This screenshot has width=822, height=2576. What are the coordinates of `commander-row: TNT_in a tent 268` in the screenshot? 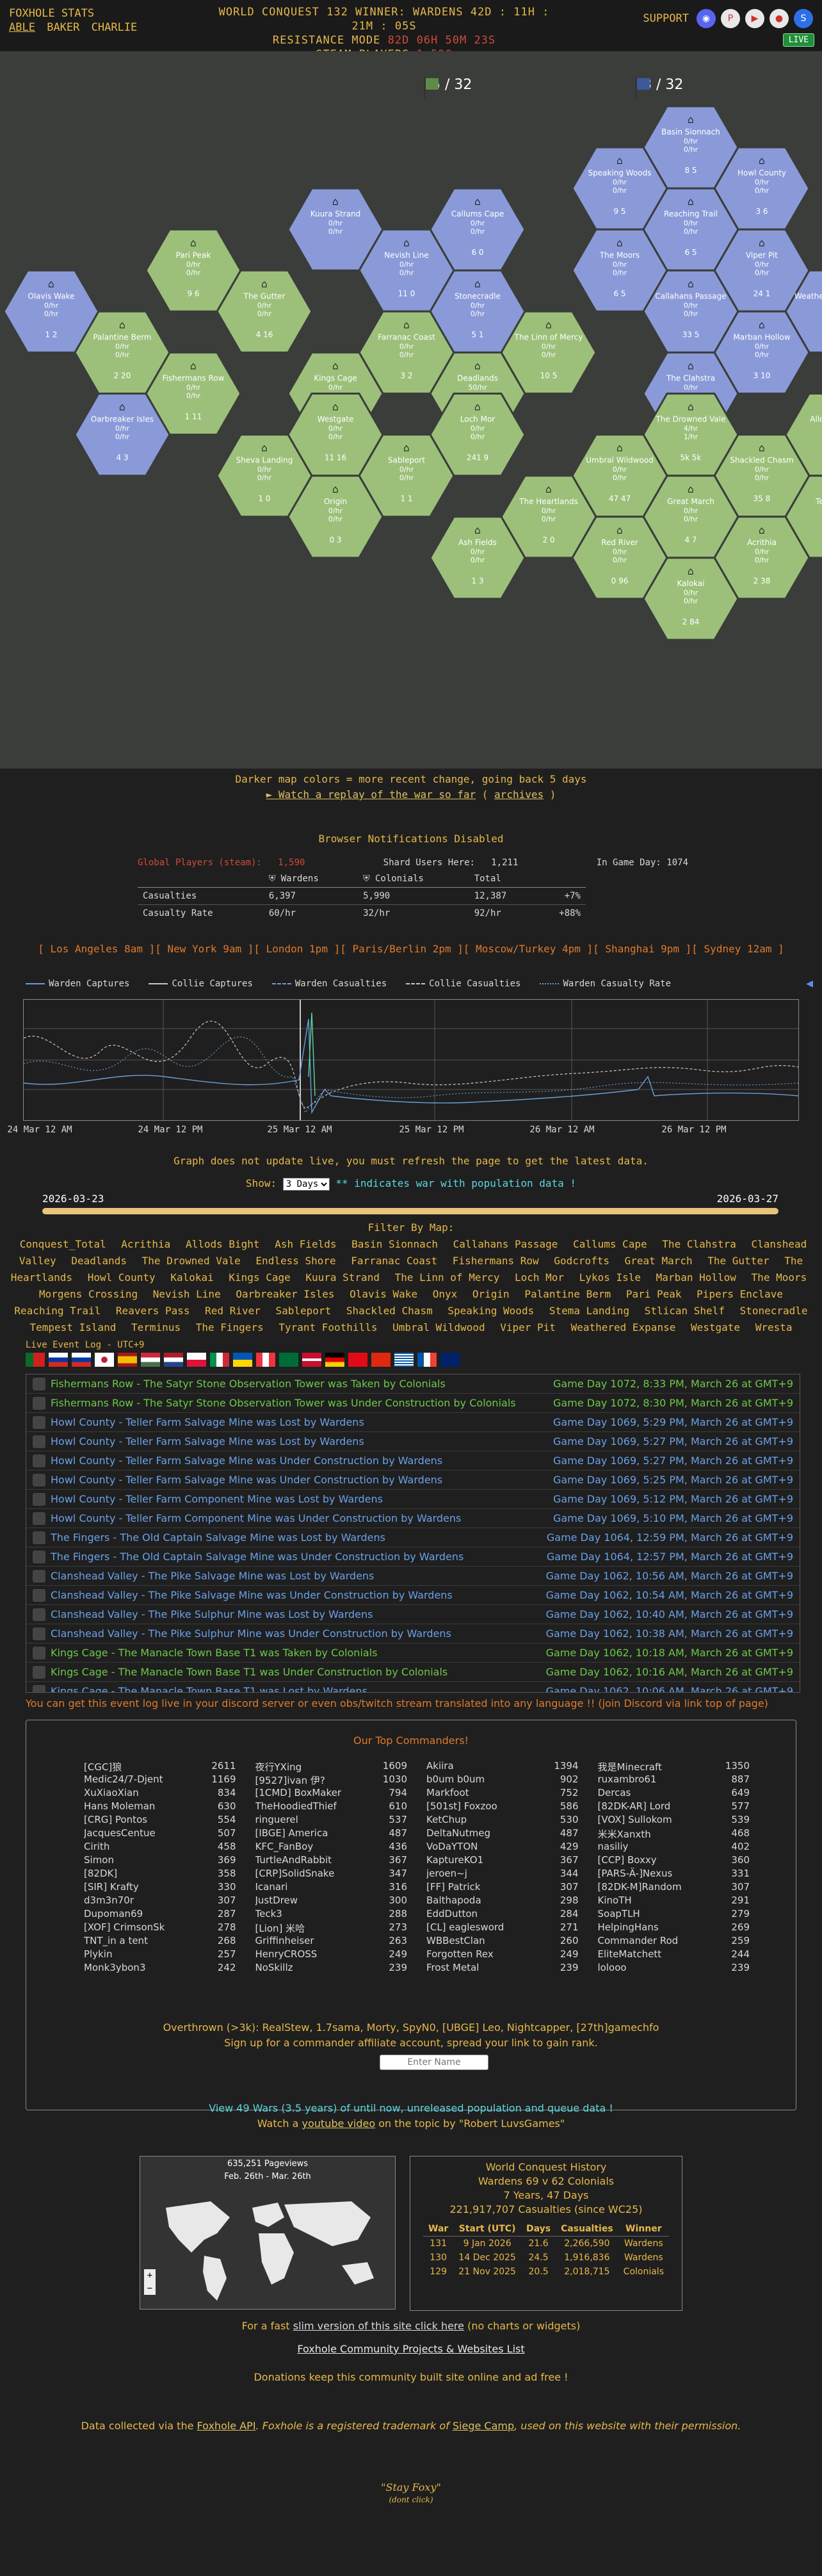 It's located at (160, 1941).